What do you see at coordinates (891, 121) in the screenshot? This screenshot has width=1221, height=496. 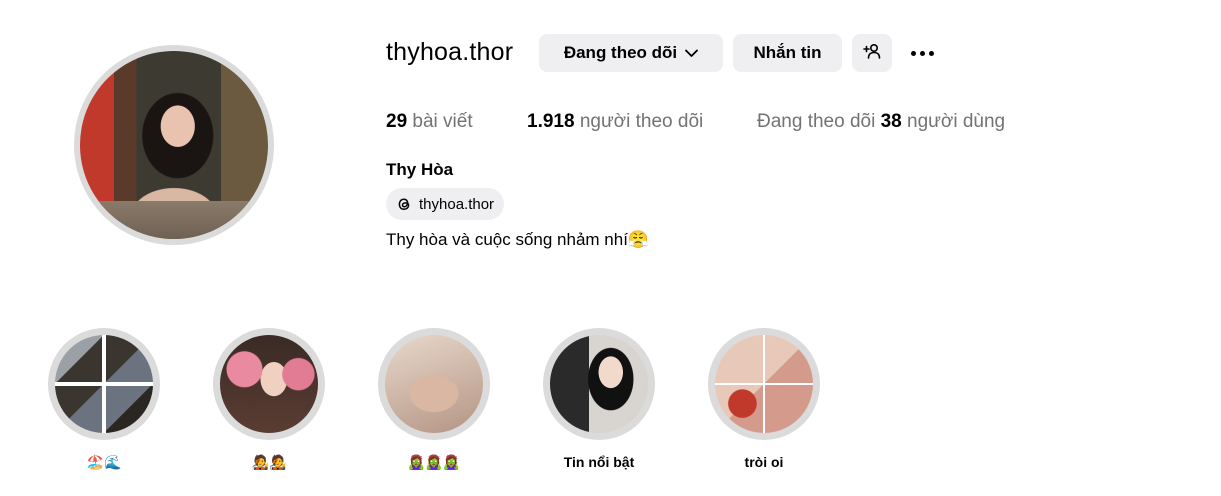 I see `following-count: 38` at bounding box center [891, 121].